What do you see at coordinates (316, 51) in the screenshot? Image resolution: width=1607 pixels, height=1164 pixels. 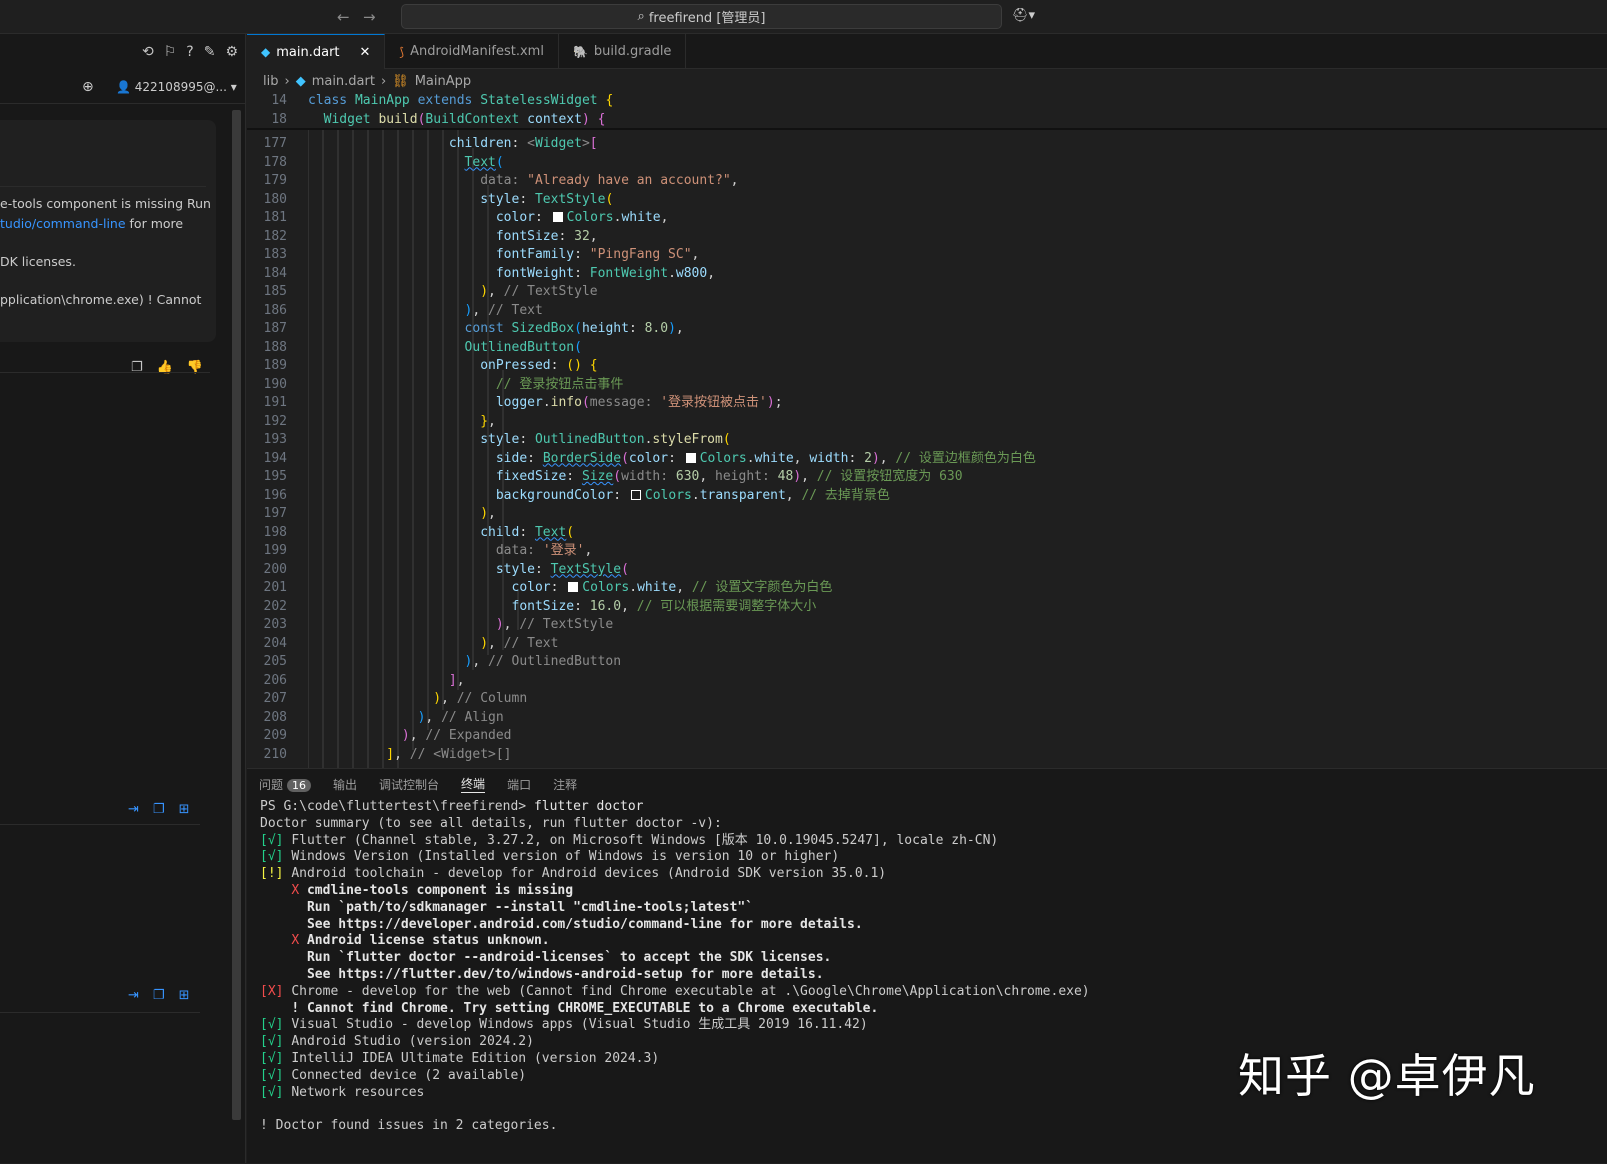 I see `tab-main-dart: ◆ main.dart ✕` at bounding box center [316, 51].